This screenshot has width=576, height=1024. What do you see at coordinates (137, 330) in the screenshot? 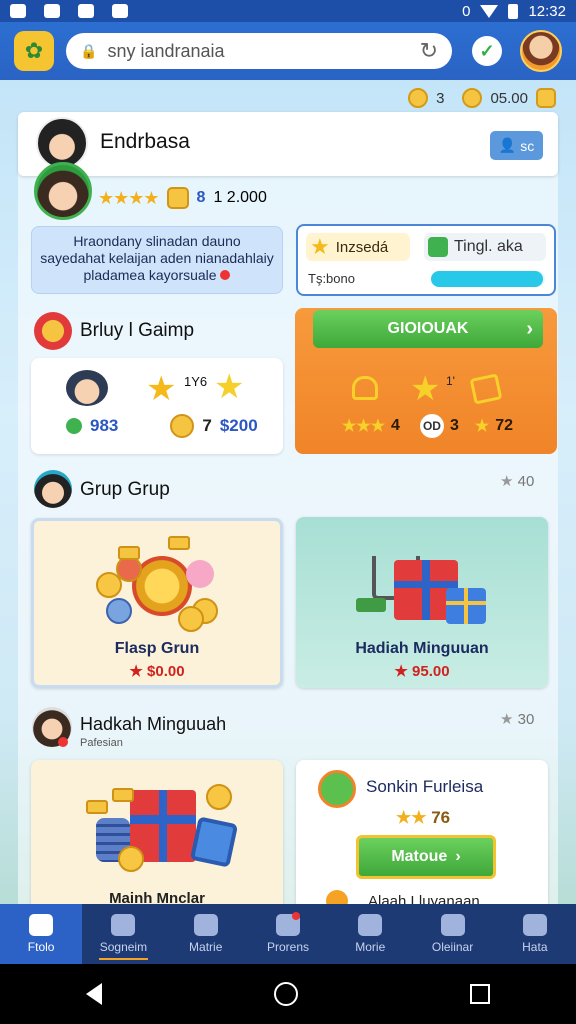
I see `section-title-game: Brluy l Gaimp` at bounding box center [137, 330].